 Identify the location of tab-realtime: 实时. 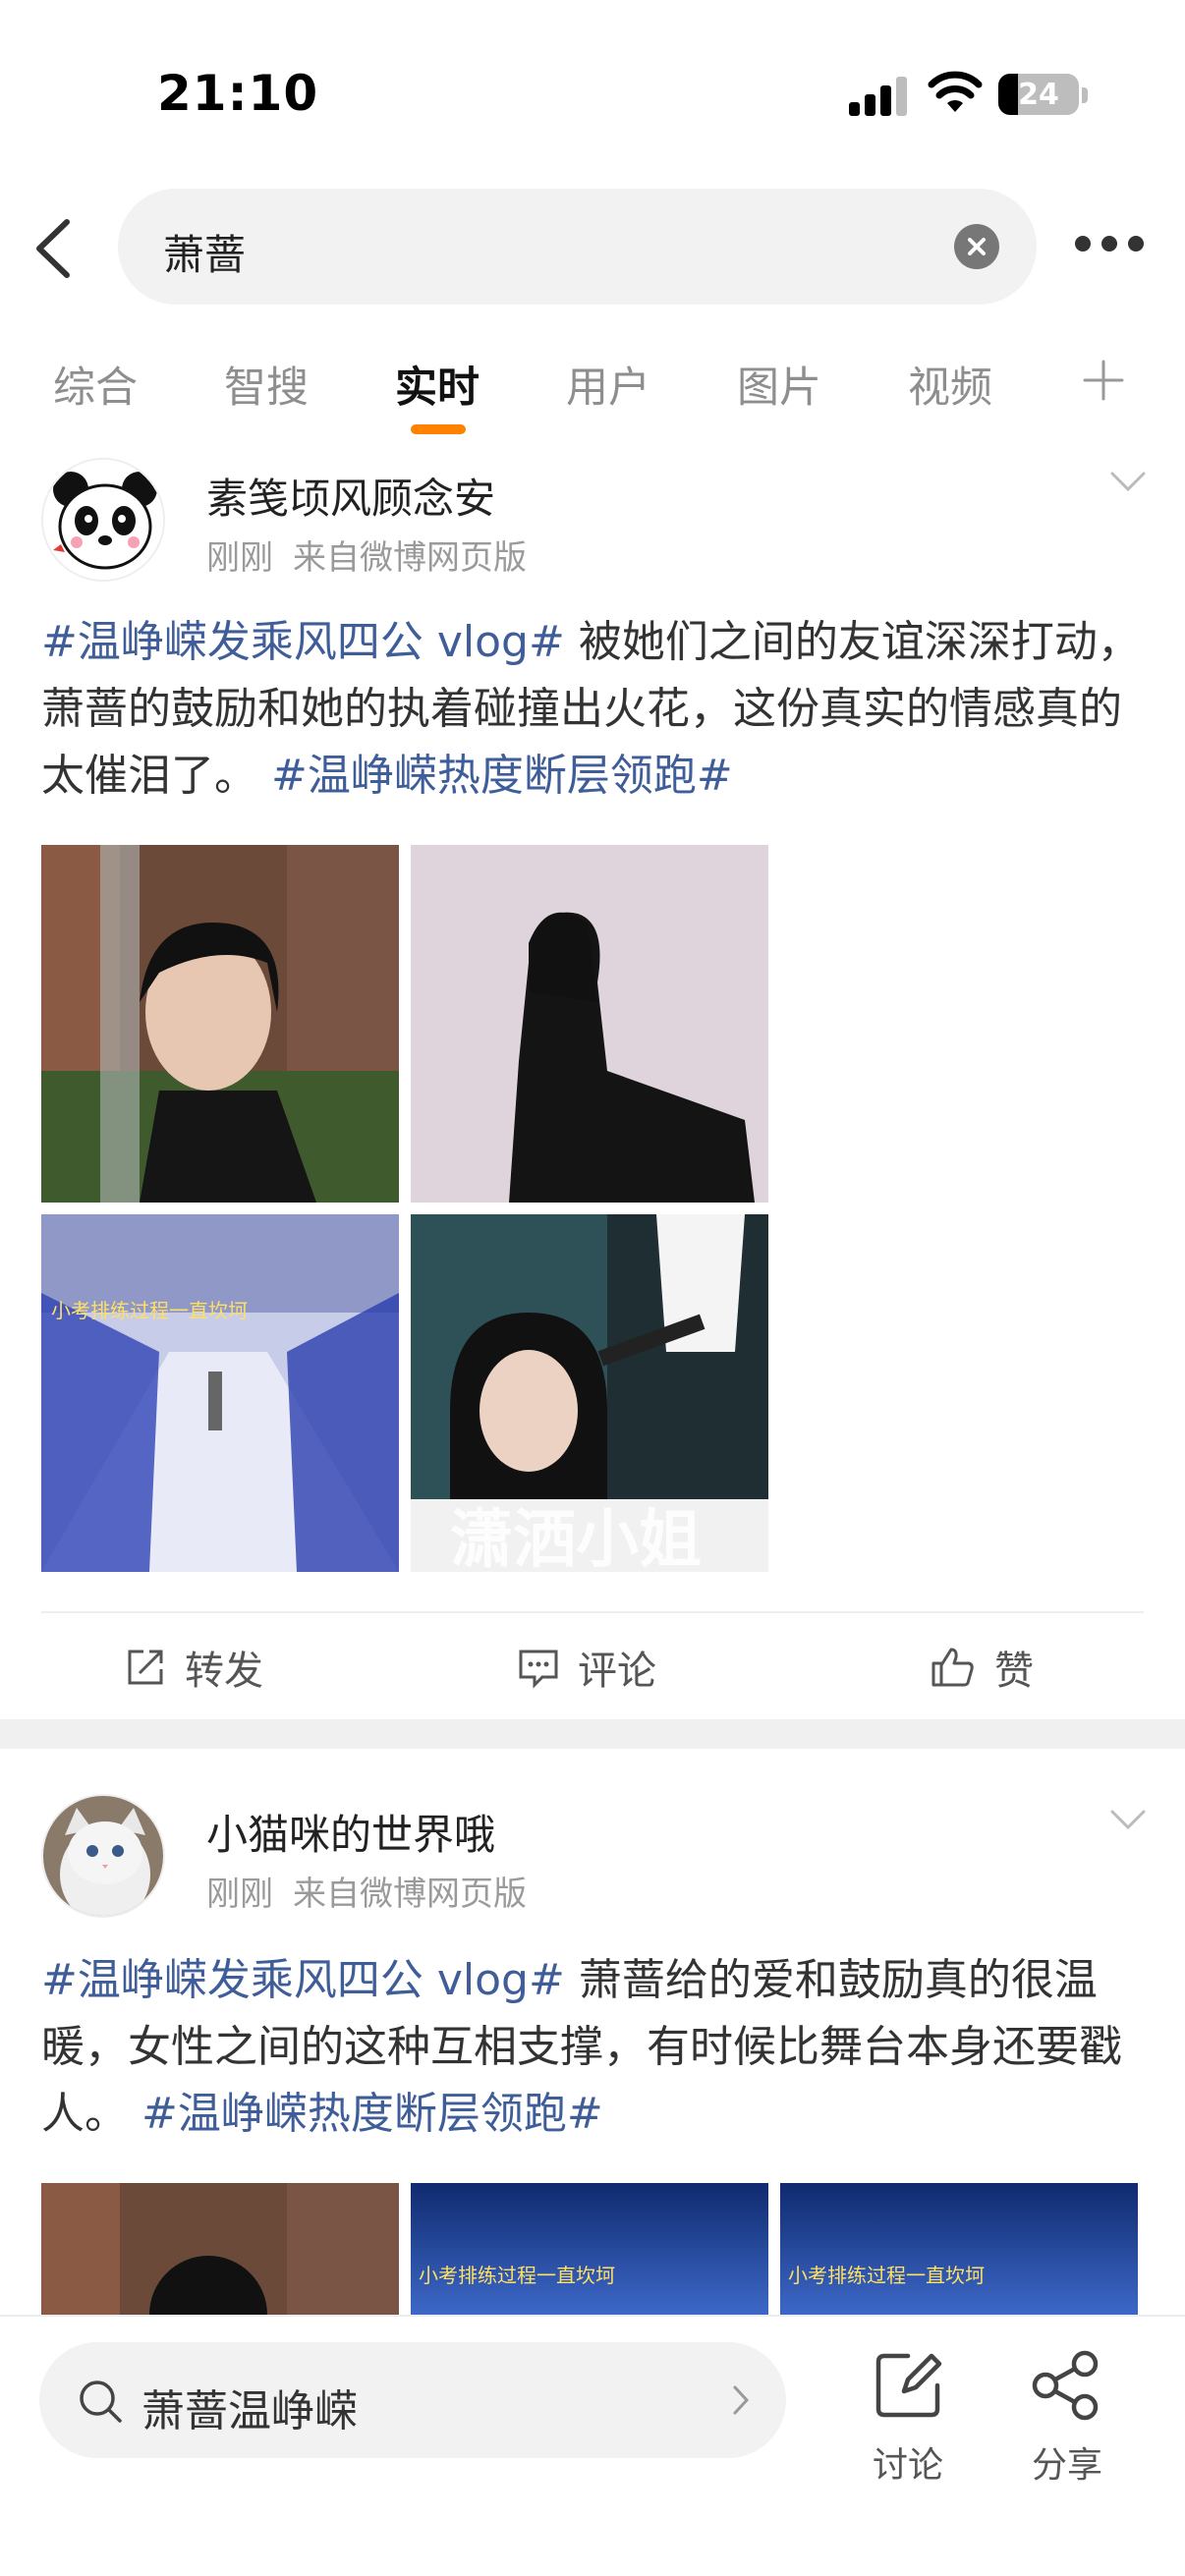
(438, 384).